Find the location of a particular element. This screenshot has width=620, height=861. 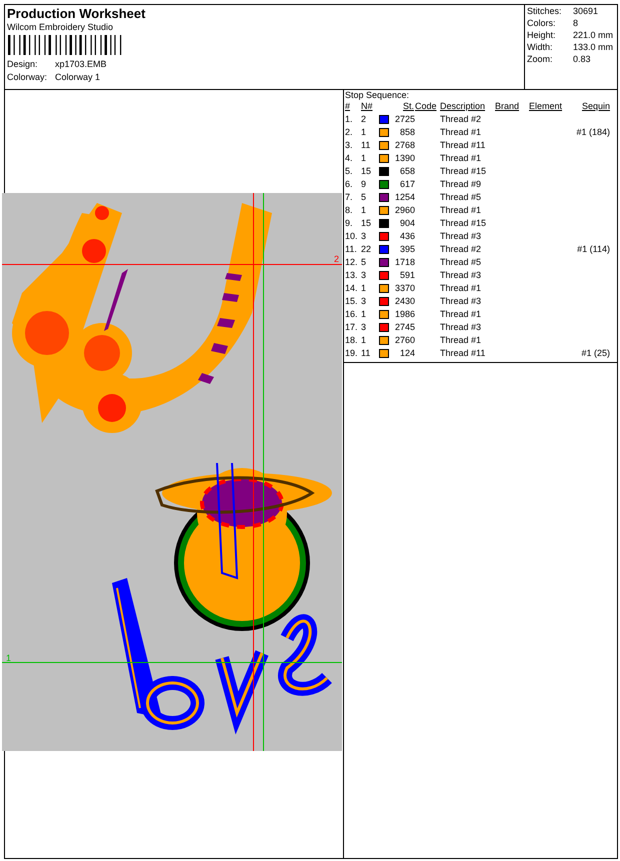

section-title: Stop Sequence: is located at coordinates (377, 95).